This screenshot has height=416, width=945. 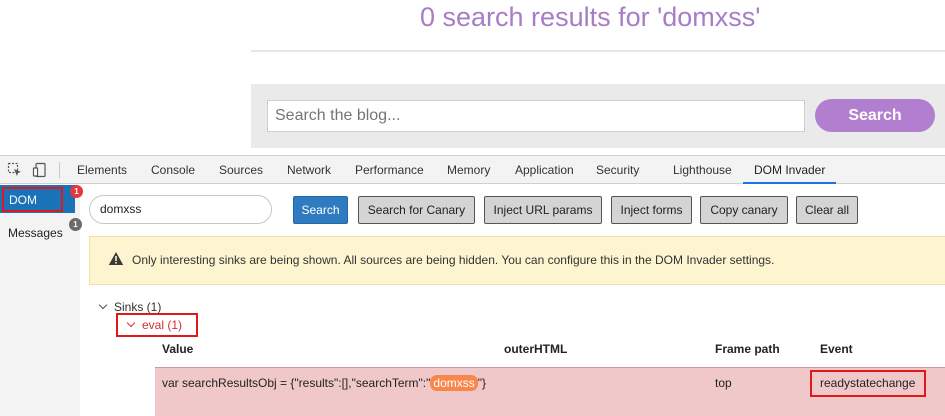 I want to click on canary-input: domxss, so click(x=180, y=209).